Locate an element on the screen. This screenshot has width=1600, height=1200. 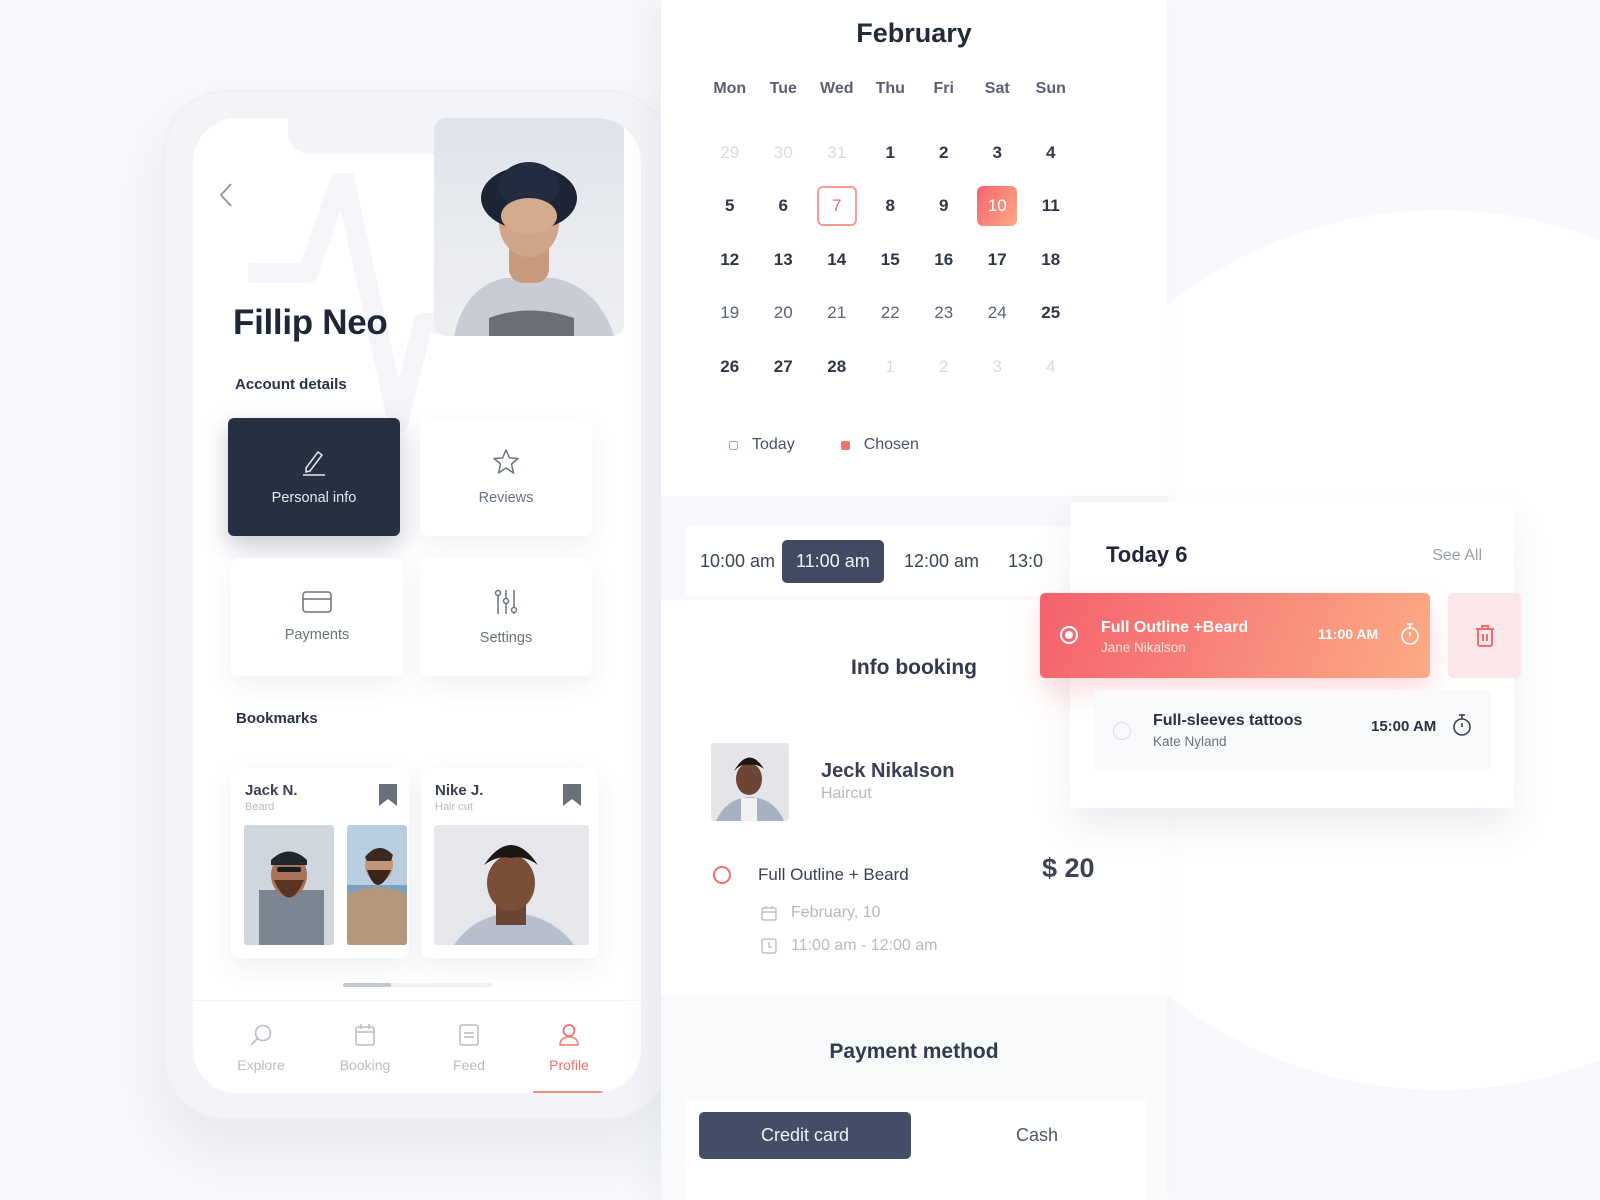
bookmark-card-nike: Nike J. Hair cut is located at coordinates (510, 863).